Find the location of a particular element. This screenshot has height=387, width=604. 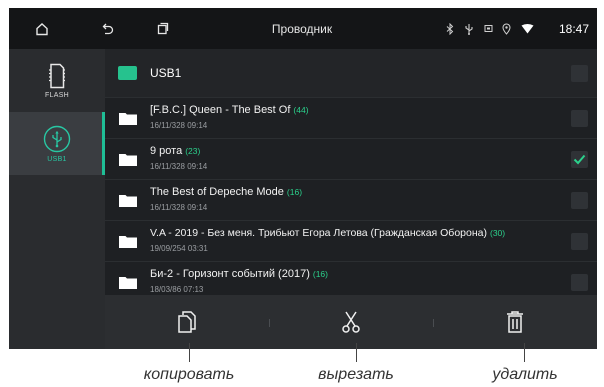

checkmark-icon is located at coordinates (579, 159).